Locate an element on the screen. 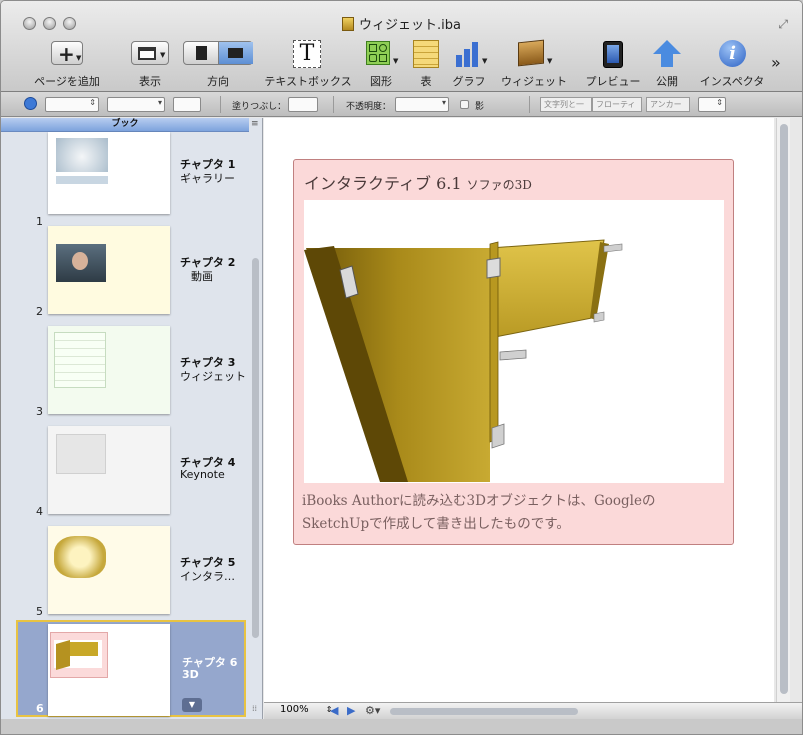 The image size is (803, 735). chapter-item-4: 4 チャプタ 4 Keynote is located at coordinates (131, 470).